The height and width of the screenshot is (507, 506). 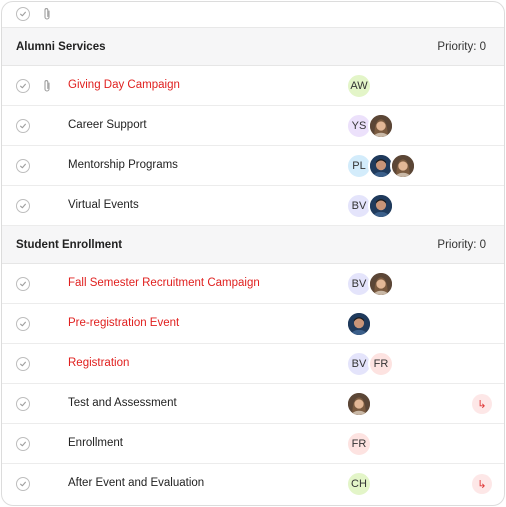 What do you see at coordinates (359, 166) in the screenshot?
I see `avatar-initials: PL` at bounding box center [359, 166].